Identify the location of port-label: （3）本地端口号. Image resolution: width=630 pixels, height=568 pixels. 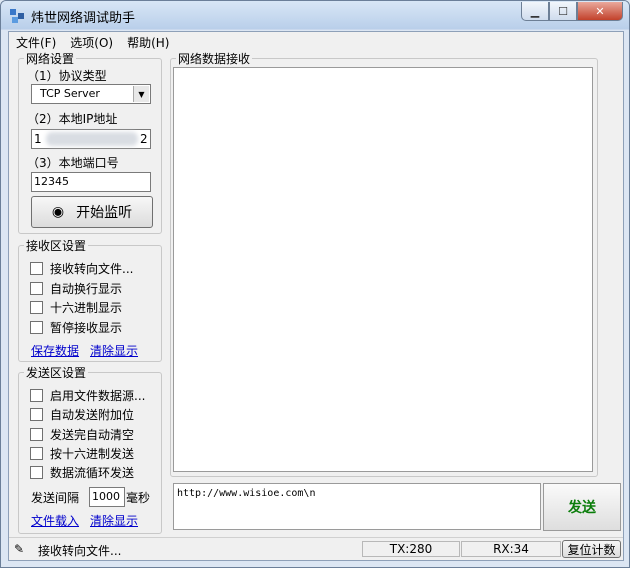
(73, 163).